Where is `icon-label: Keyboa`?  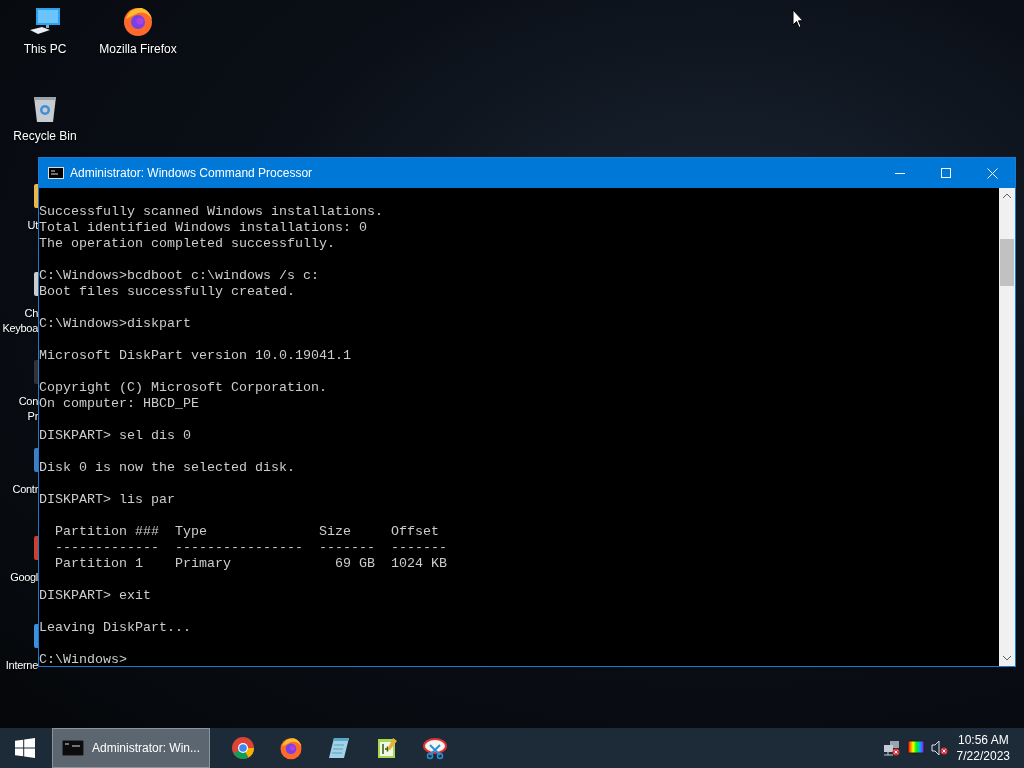 icon-label: Keyboa is located at coordinates (20, 328).